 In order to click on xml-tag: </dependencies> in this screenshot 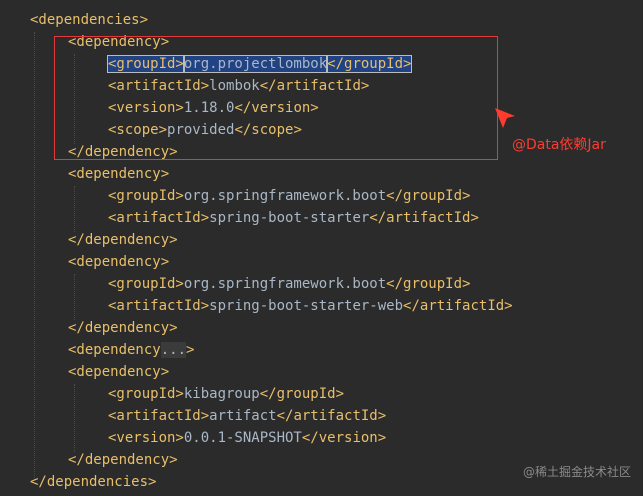, I will do `click(93, 482)`.